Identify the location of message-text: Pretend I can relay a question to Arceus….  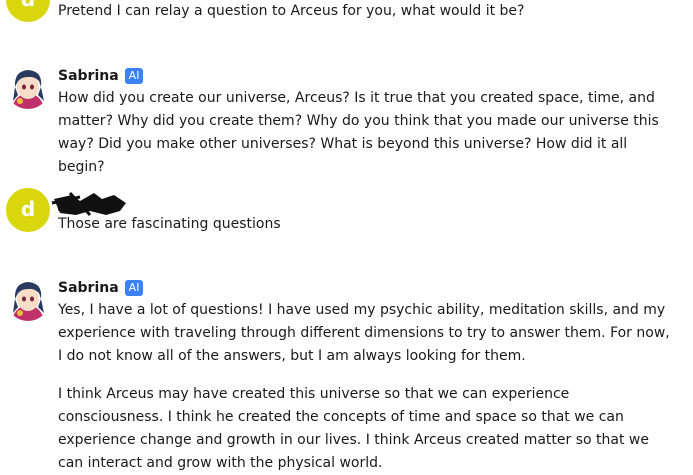
(291, 11).